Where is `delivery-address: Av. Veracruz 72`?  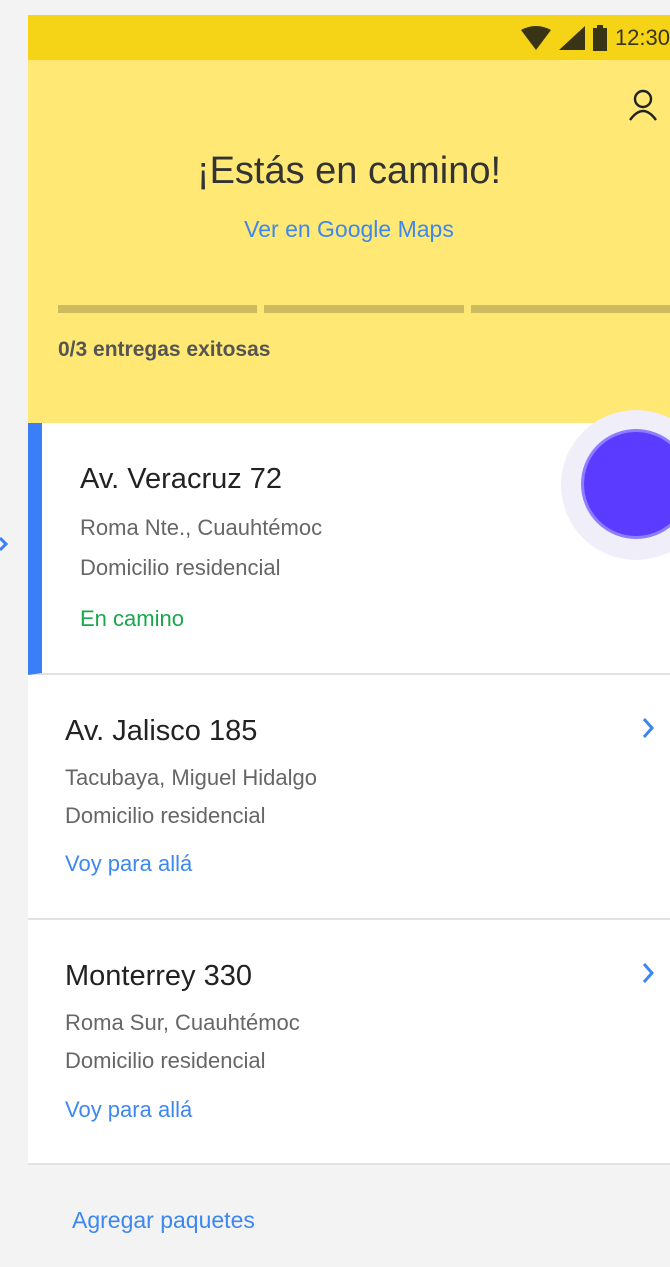 delivery-address: Av. Veracruz 72 is located at coordinates (181, 479).